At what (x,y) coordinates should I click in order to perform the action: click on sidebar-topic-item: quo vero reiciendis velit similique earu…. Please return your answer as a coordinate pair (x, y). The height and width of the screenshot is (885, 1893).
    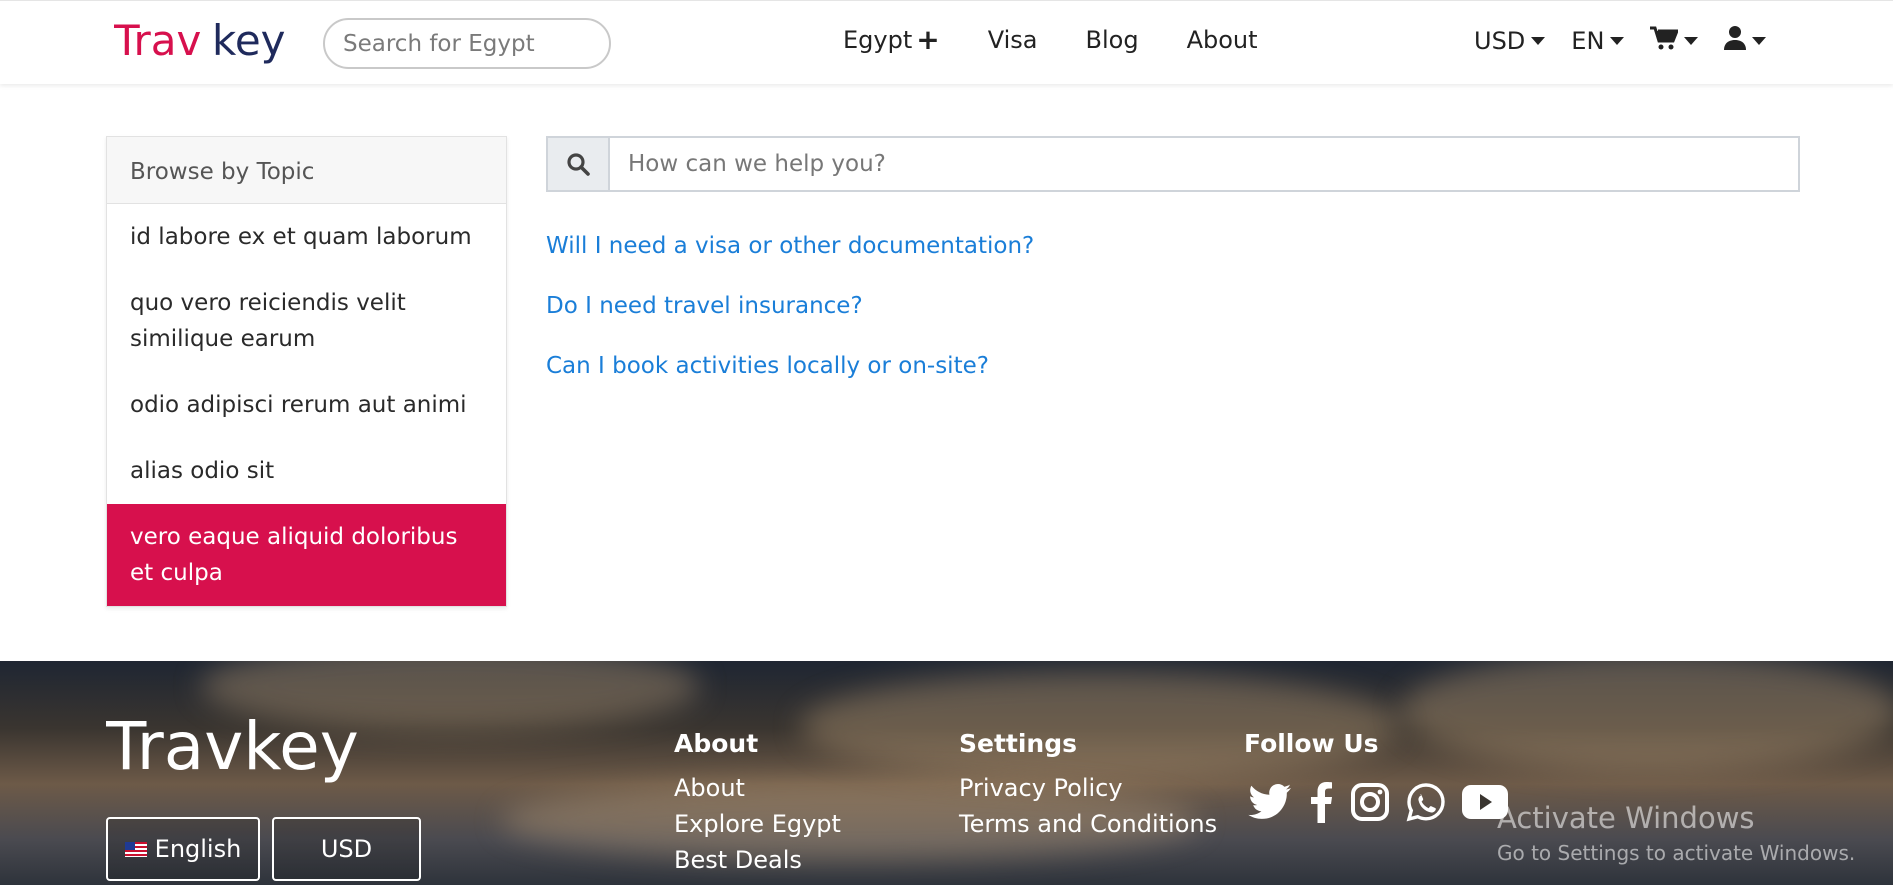
    Looking at the image, I should click on (306, 321).